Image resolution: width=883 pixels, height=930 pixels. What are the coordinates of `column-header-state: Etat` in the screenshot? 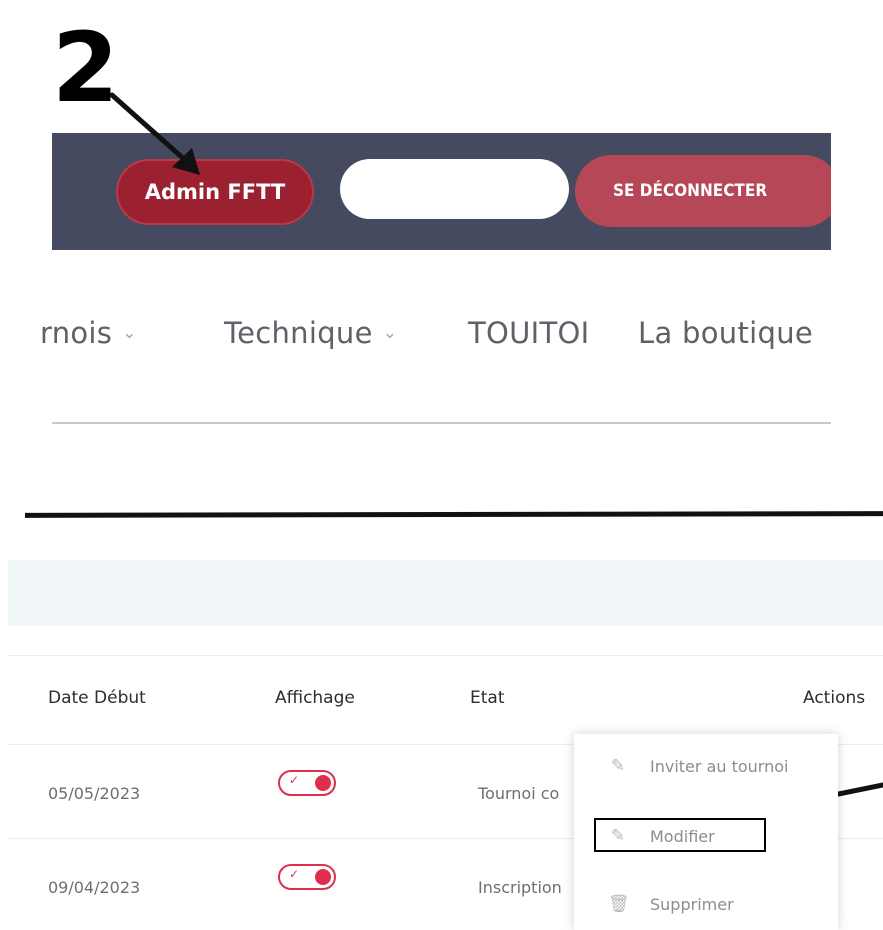 It's located at (487, 698).